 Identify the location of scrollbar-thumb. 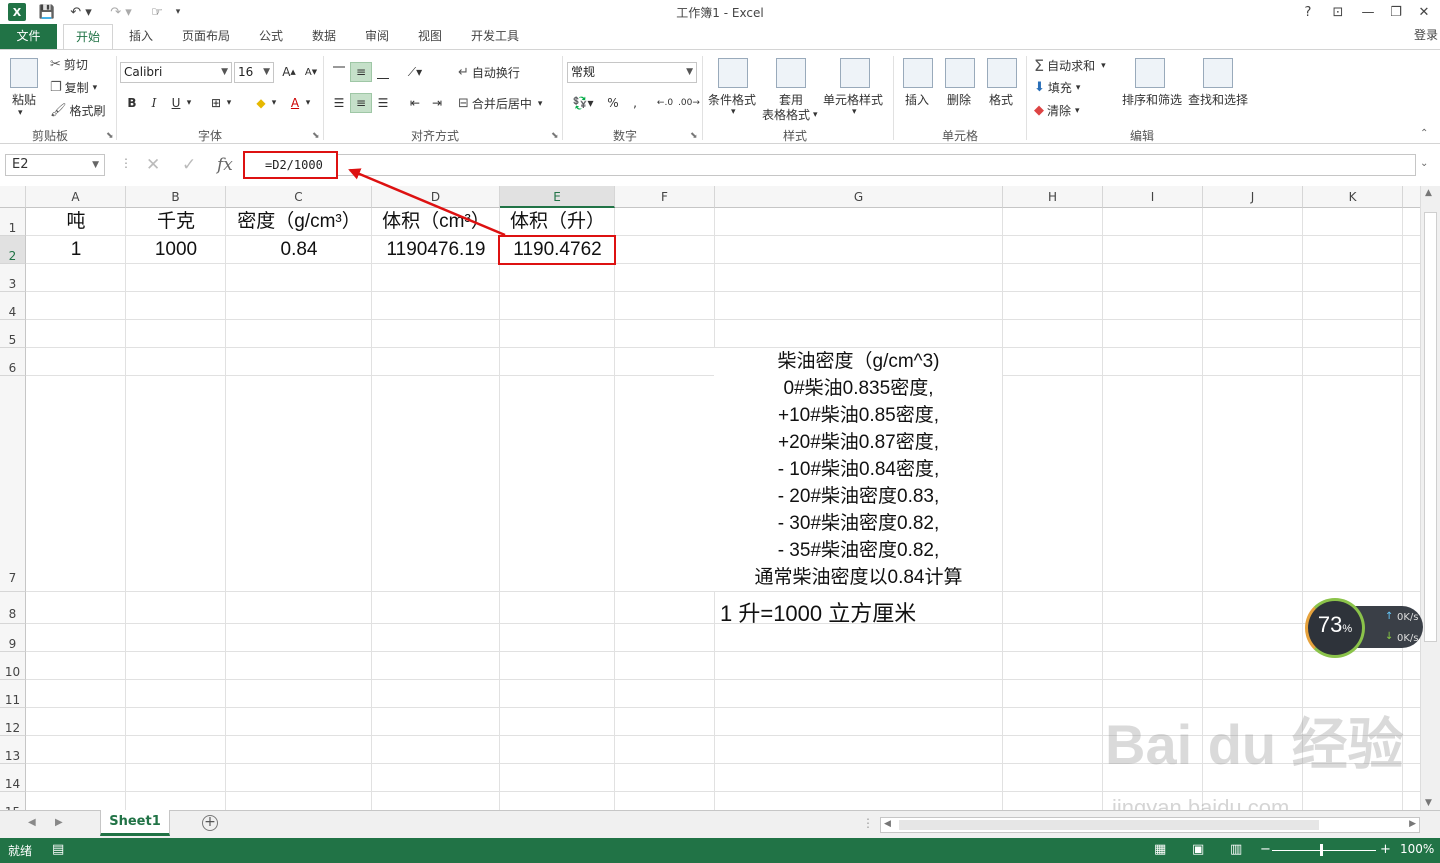
(1430, 427).